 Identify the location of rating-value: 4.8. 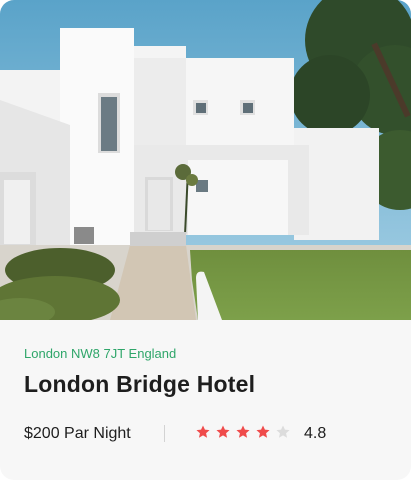
(315, 433).